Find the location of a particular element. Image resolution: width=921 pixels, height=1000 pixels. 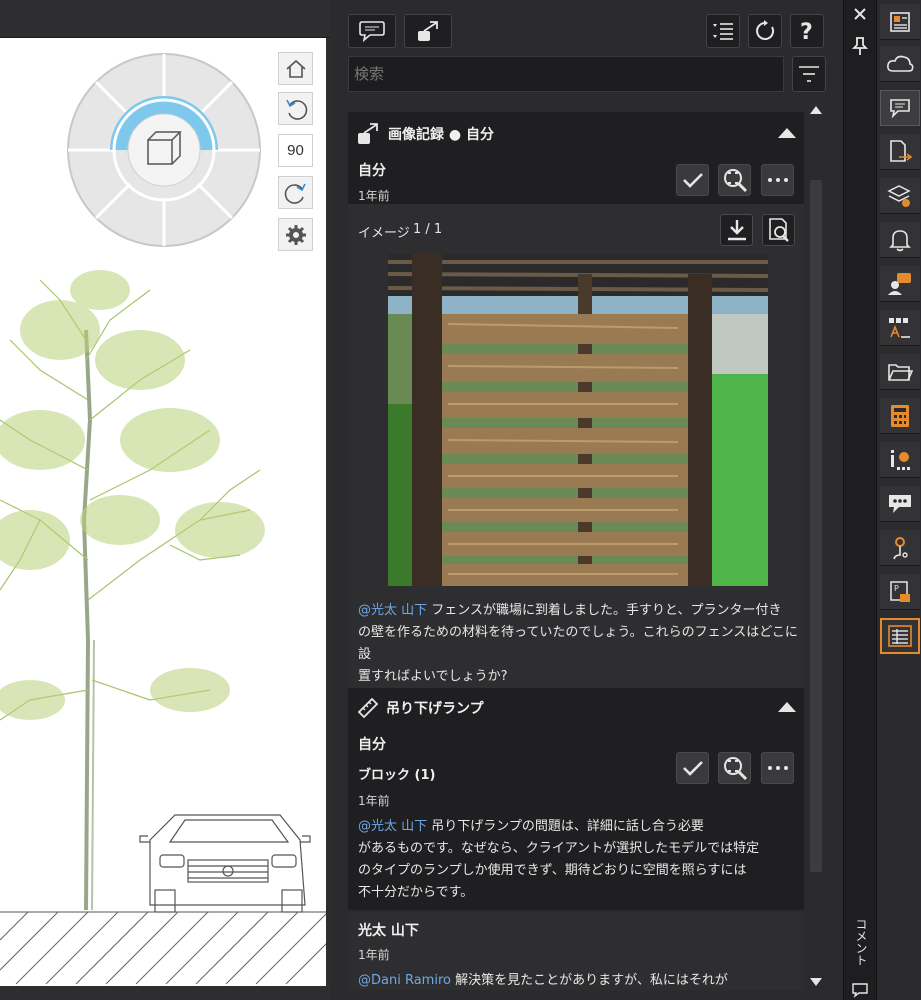

svg-text: P is located at coordinates (896, 588).